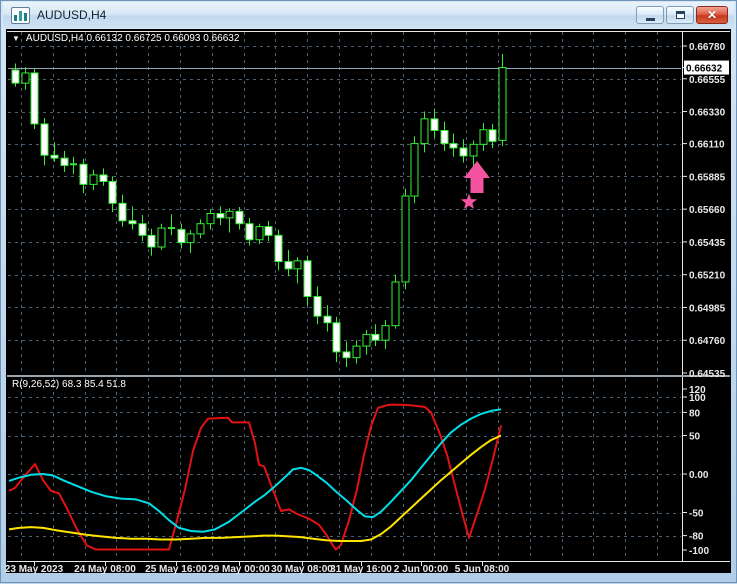 This screenshot has height=584, width=737. I want to click on indicator-label: R(9,26,52) 68.3 85.4 51.8, so click(69, 384).